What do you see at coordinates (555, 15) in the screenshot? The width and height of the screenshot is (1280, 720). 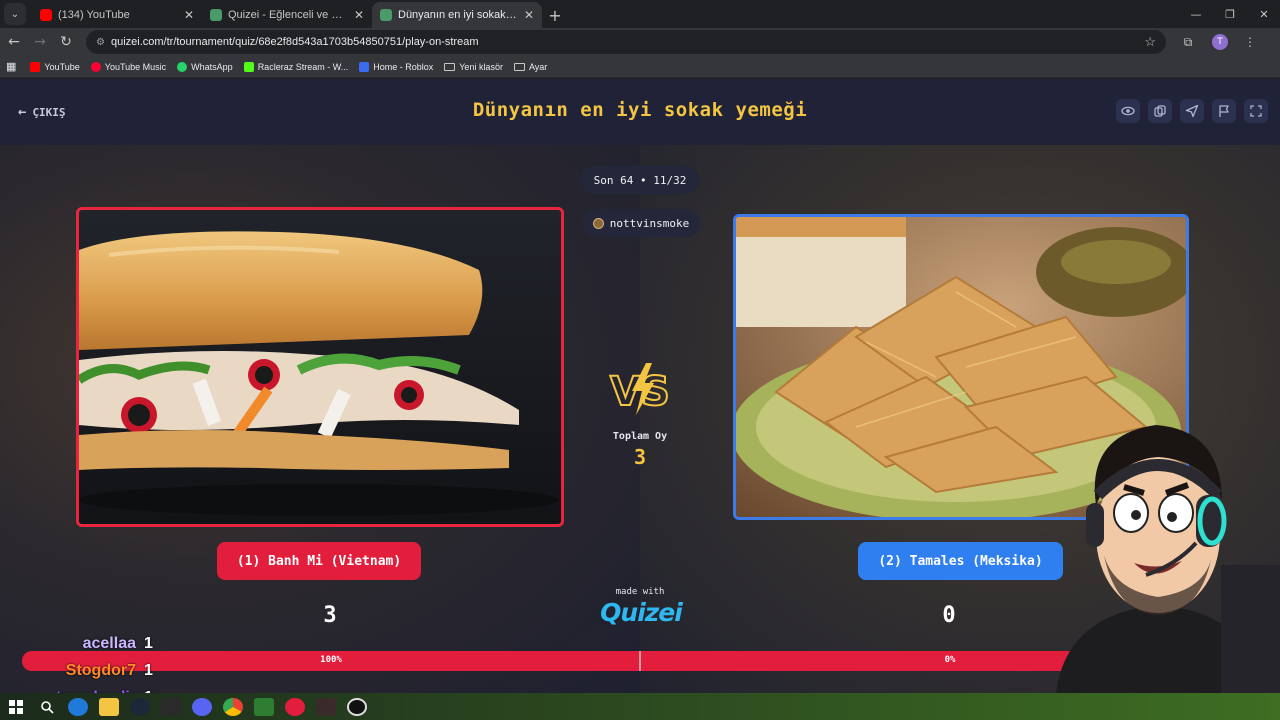 I see `new-tab-button: +` at bounding box center [555, 15].